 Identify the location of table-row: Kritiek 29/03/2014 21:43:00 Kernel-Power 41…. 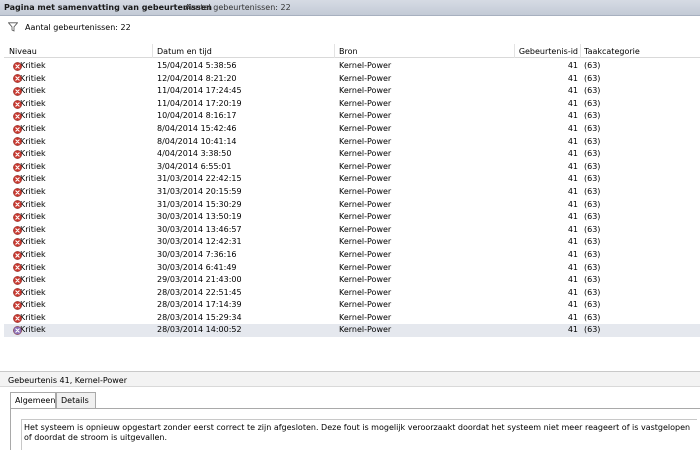
(352, 280).